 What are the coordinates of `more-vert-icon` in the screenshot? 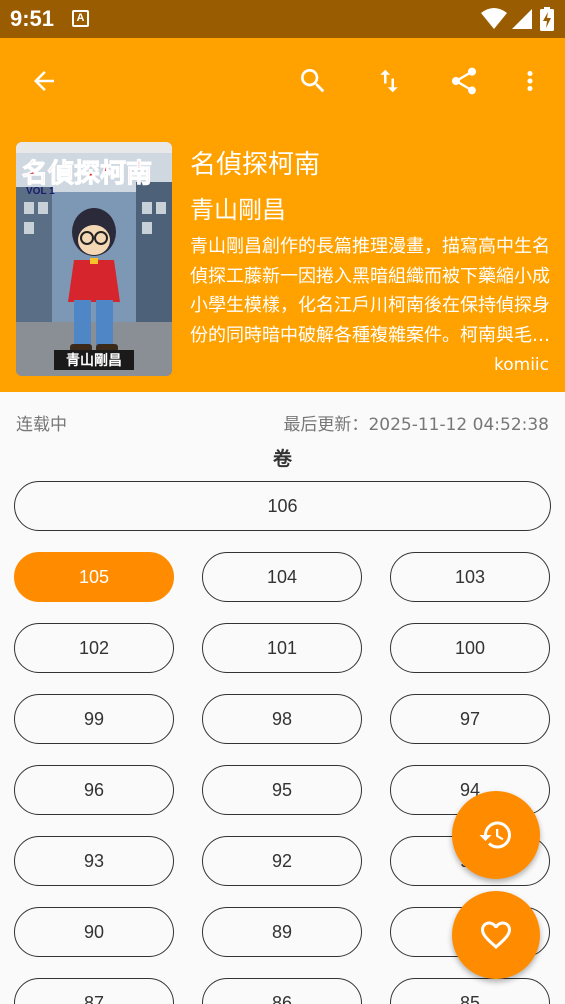 It's located at (530, 81).